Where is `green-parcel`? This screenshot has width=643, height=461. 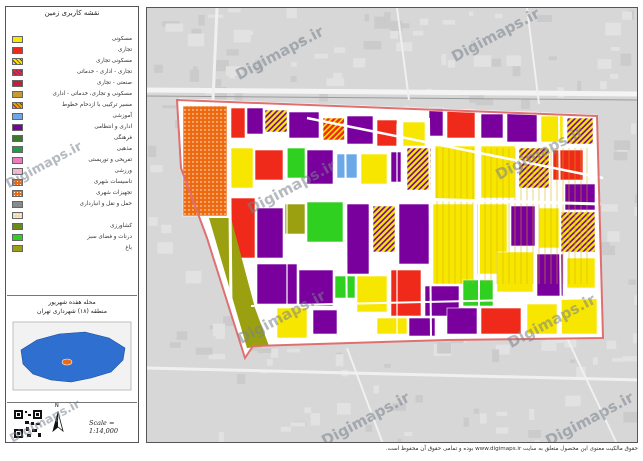 green-parcel is located at coordinates (345, 287).